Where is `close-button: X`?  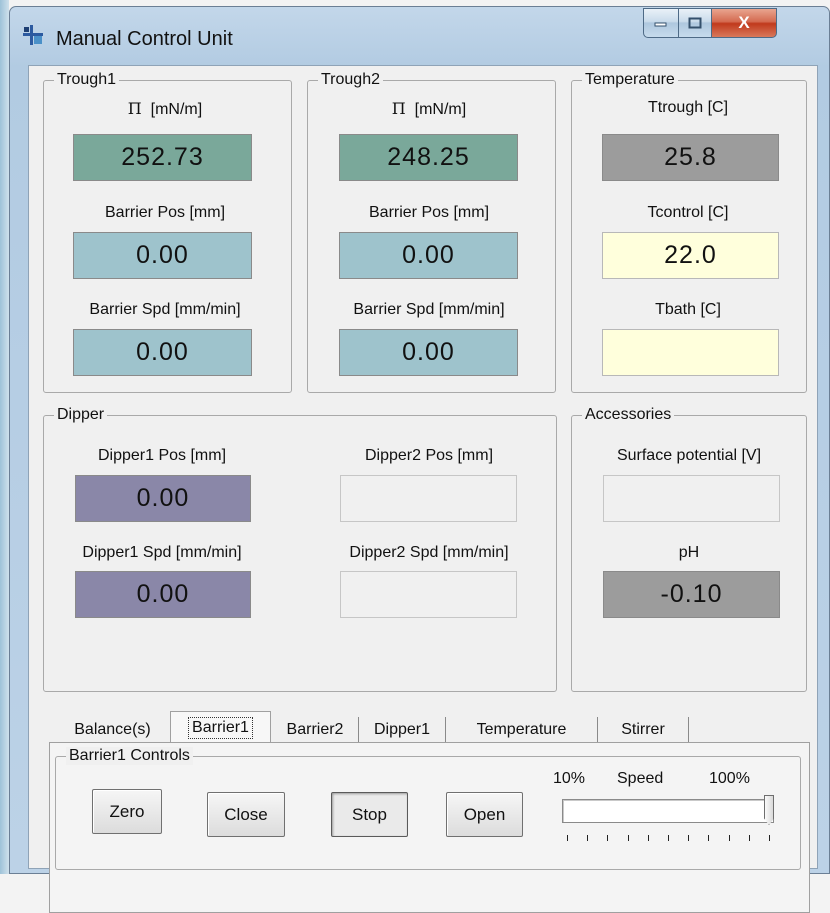
close-button: X is located at coordinates (744, 23).